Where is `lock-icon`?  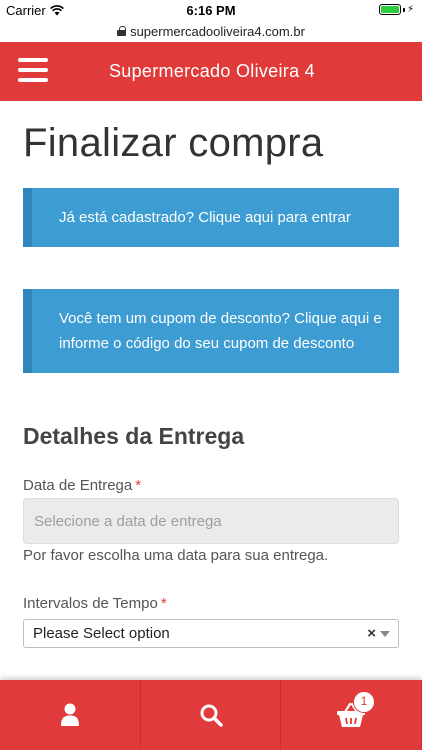
lock-icon is located at coordinates (122, 31).